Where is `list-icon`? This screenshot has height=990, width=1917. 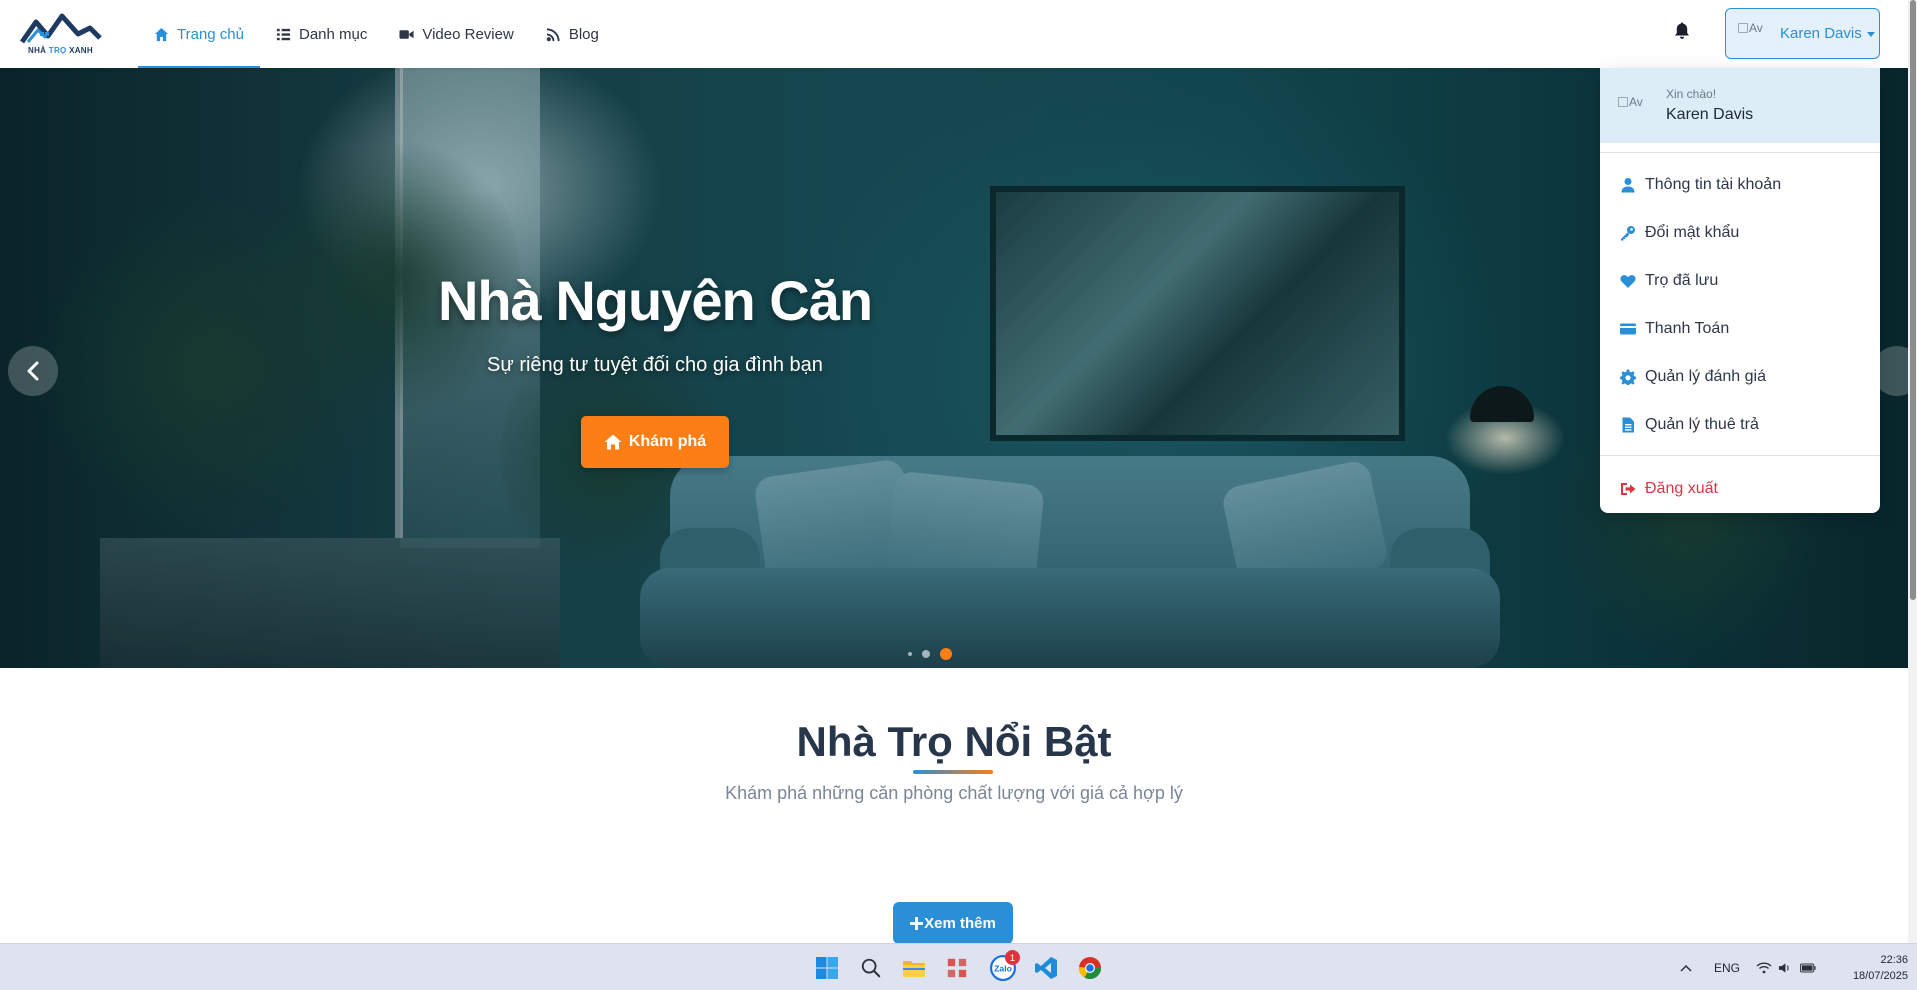 list-icon is located at coordinates (283, 34).